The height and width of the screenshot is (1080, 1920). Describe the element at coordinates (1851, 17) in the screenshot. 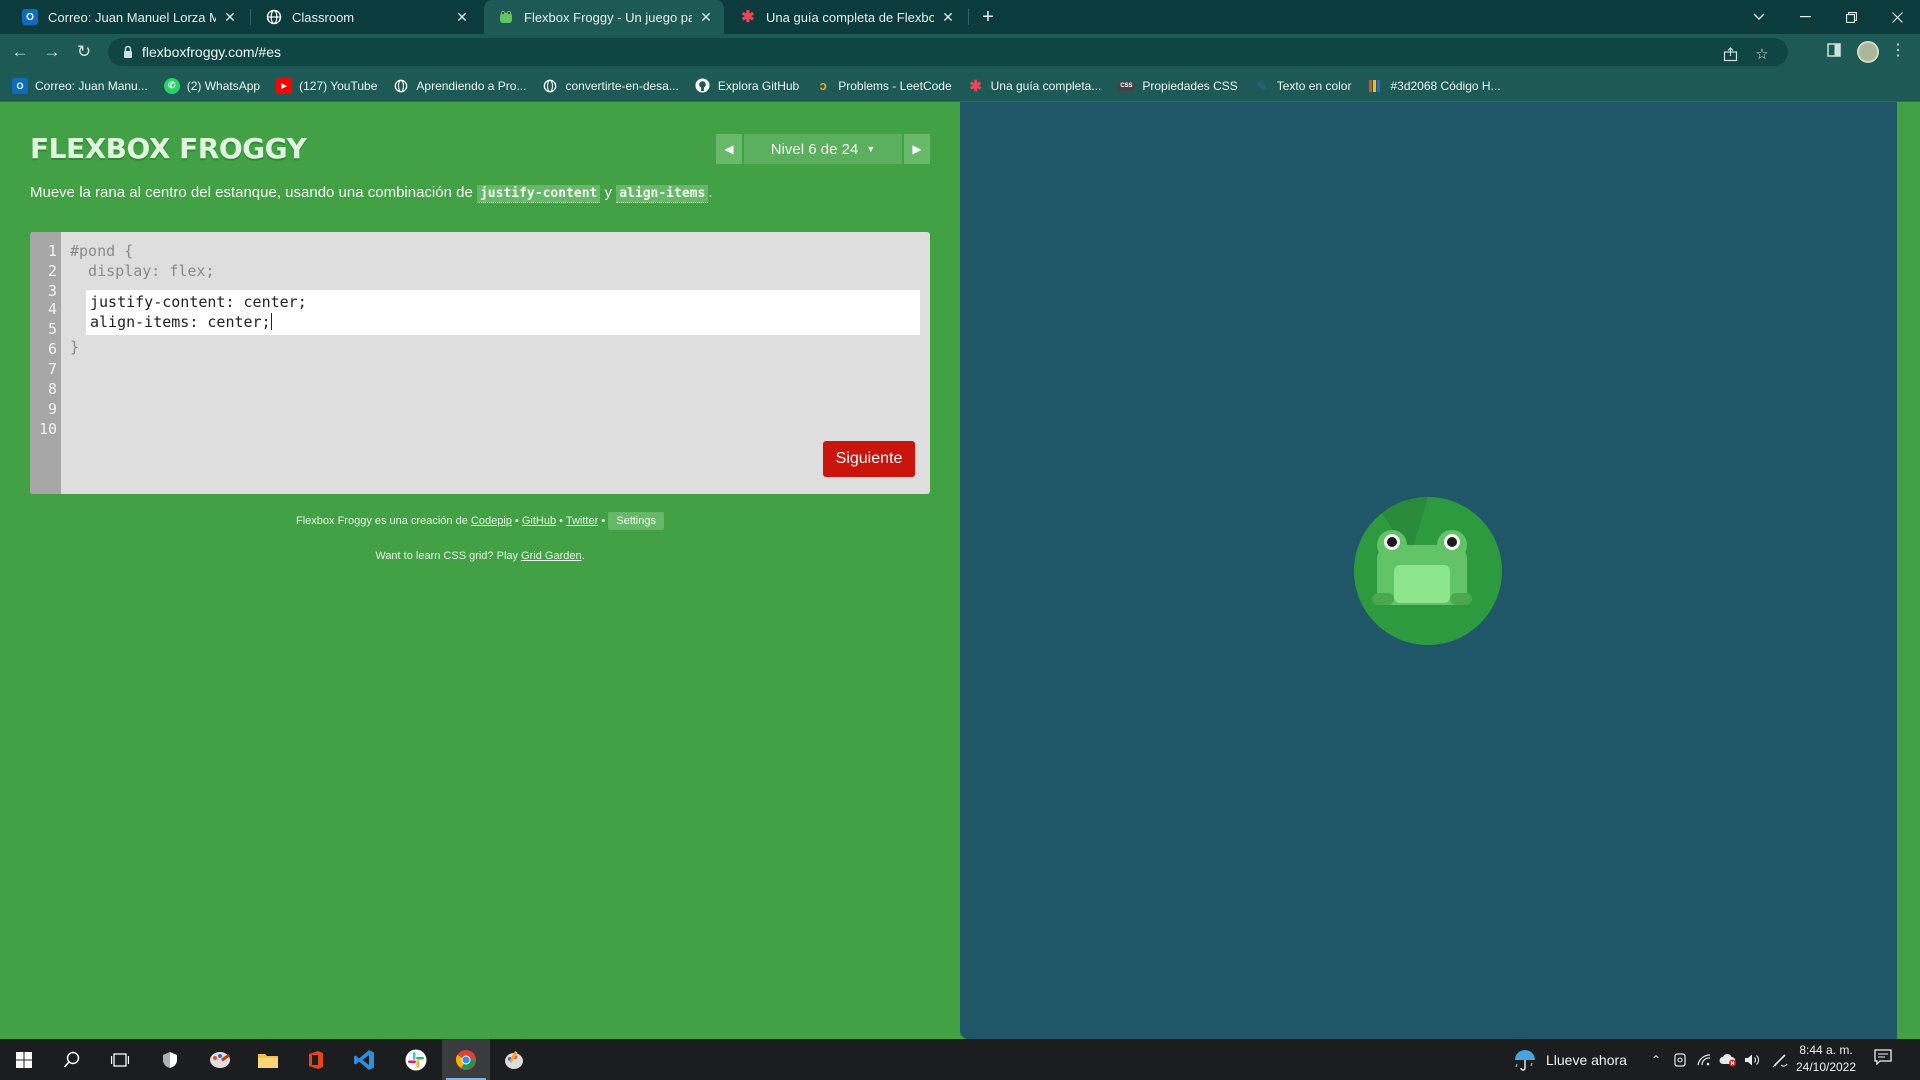

I see `restore-button` at that location.